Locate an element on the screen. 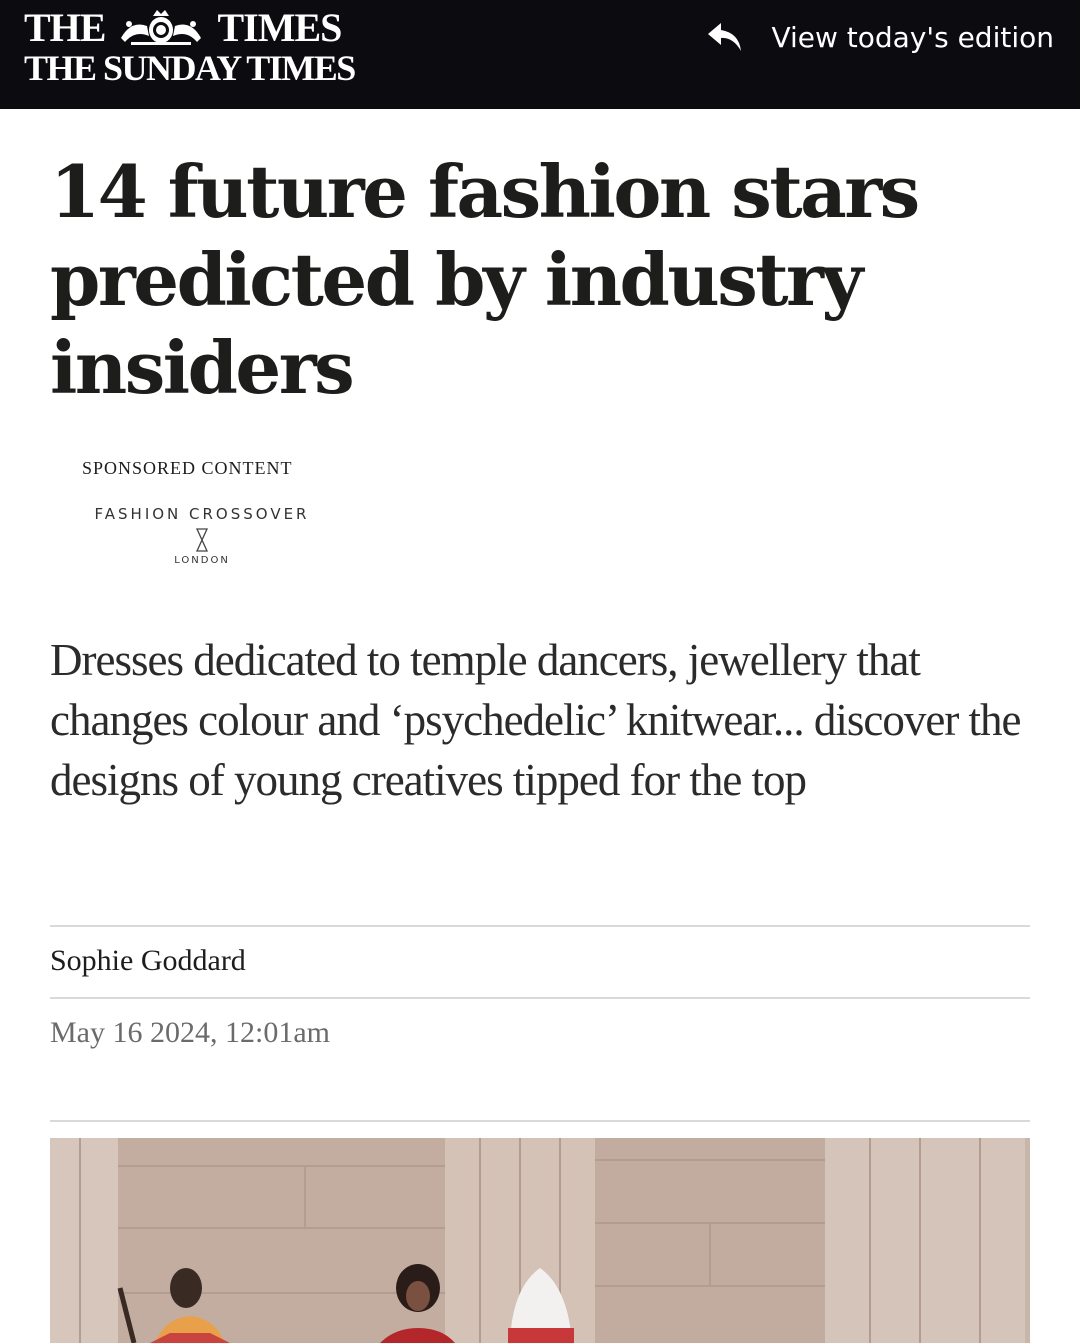 This screenshot has height=1343, width=1080. masthead-logo: THE TIMES THE SUNDAY TIMES is located at coordinates (204, 48).